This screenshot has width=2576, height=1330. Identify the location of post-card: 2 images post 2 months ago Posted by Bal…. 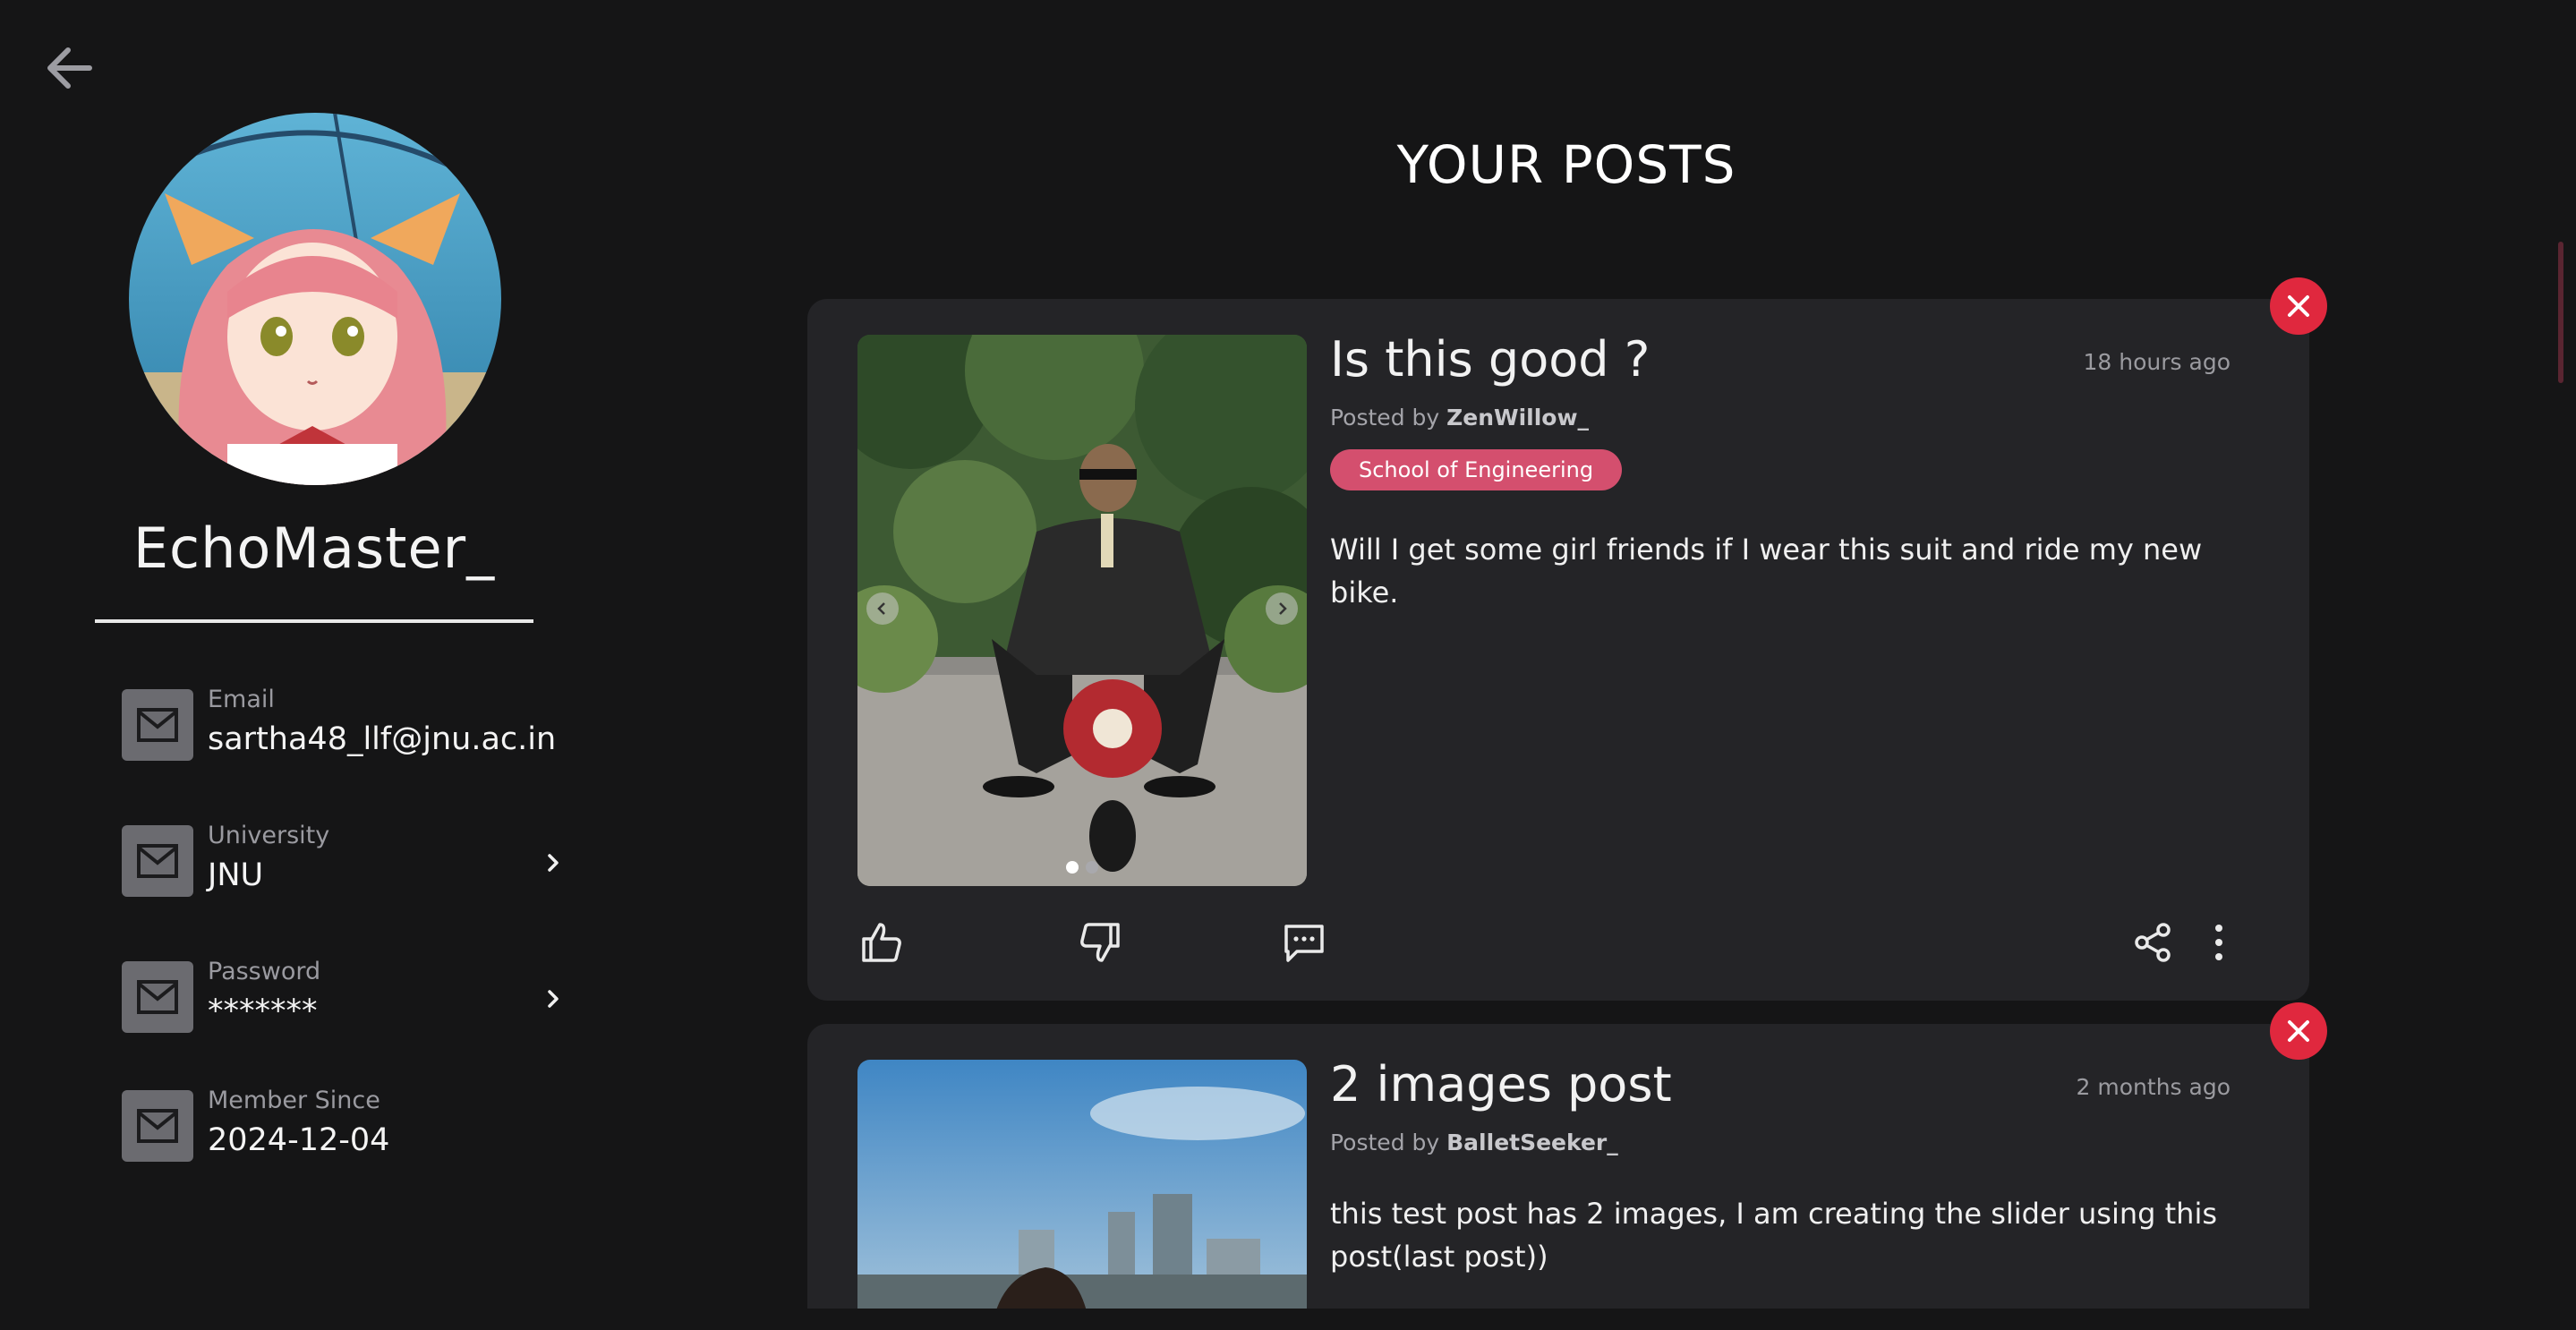
(1558, 1166).